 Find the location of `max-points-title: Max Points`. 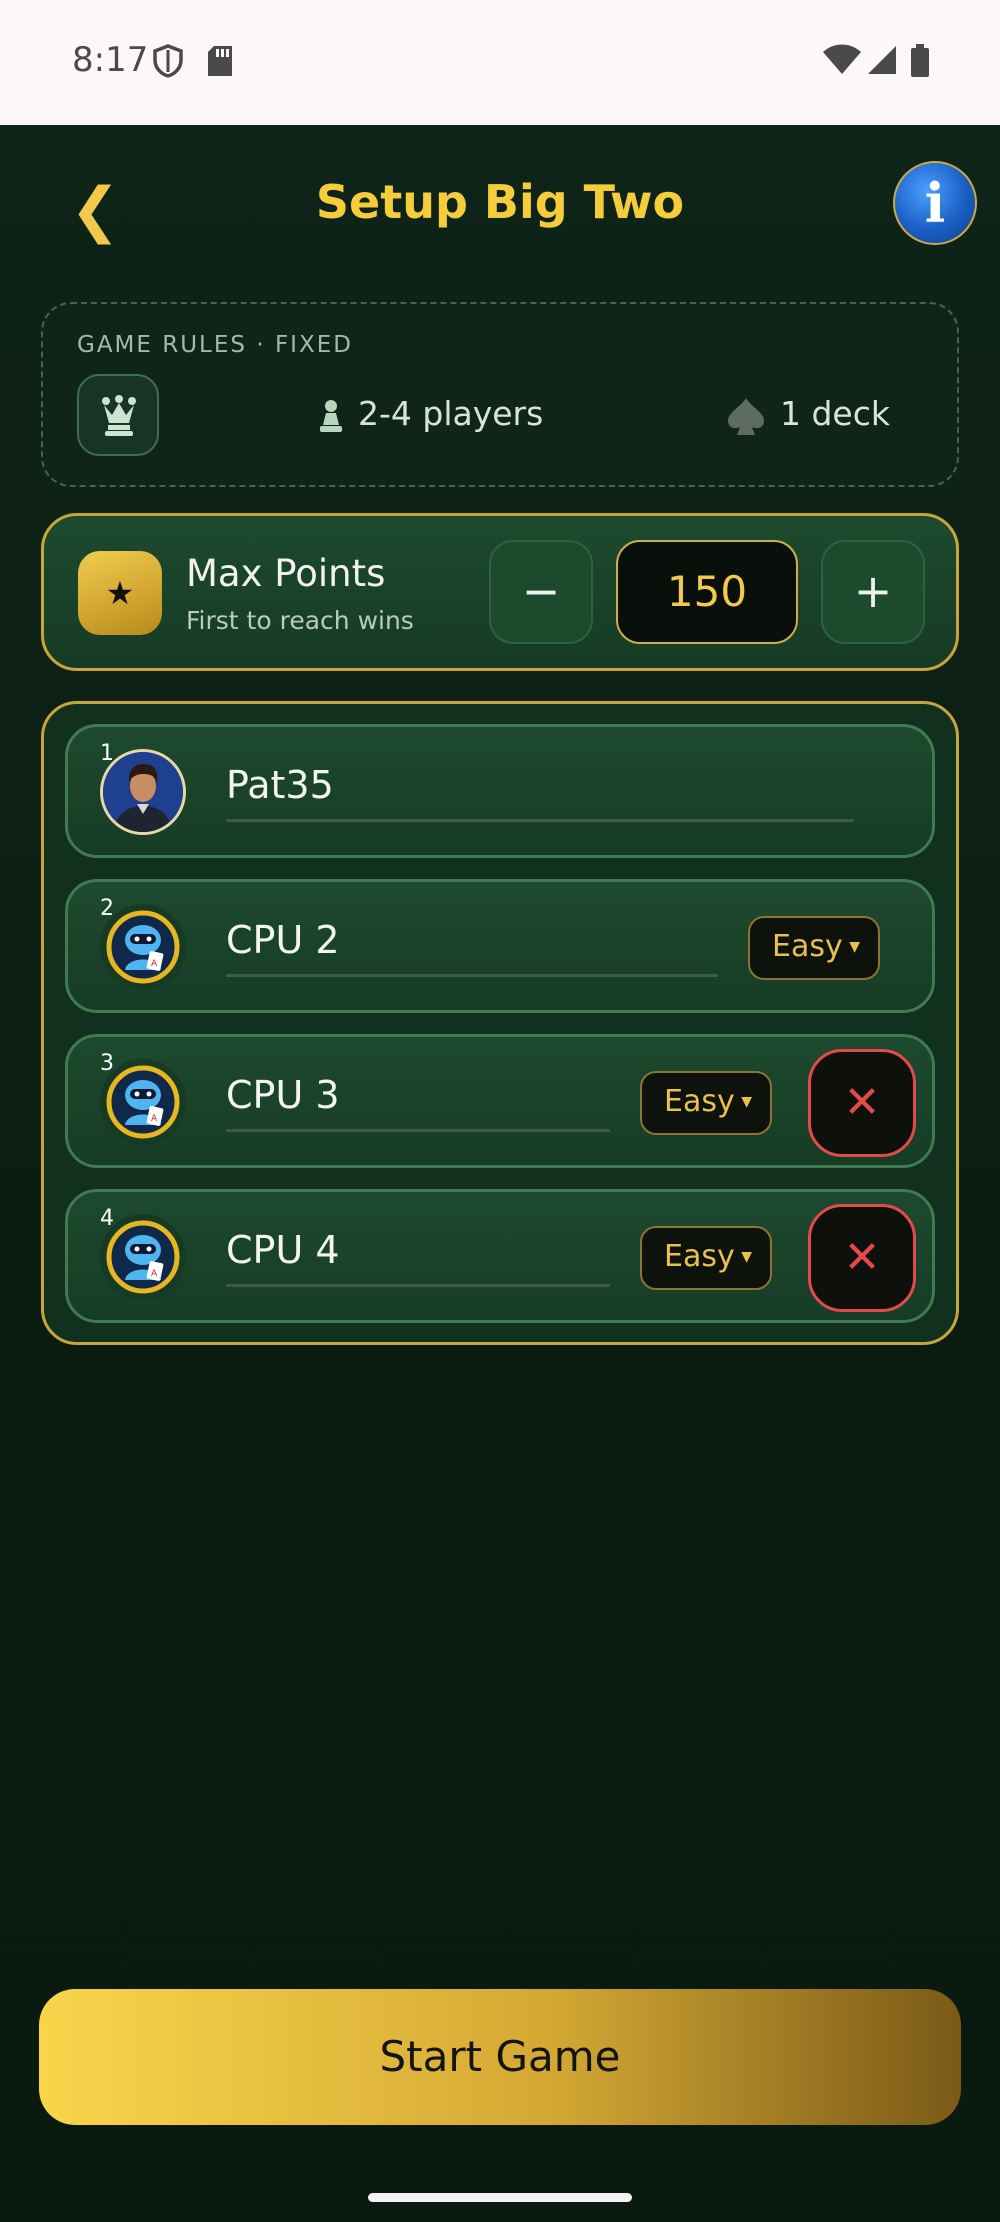

max-points-title: Max Points is located at coordinates (286, 573).